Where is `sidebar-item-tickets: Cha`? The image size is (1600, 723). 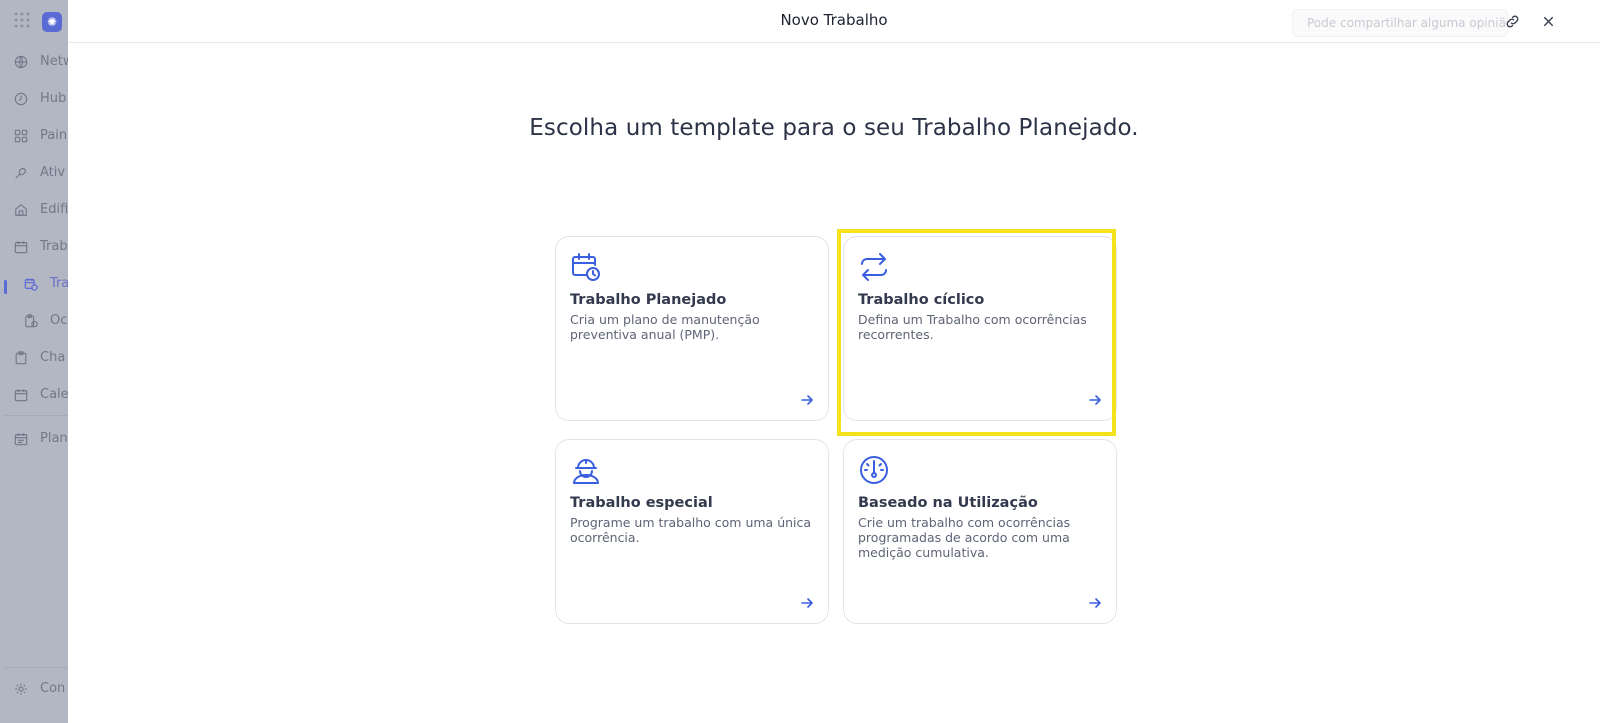 sidebar-item-tickets: Cha is located at coordinates (39, 357).